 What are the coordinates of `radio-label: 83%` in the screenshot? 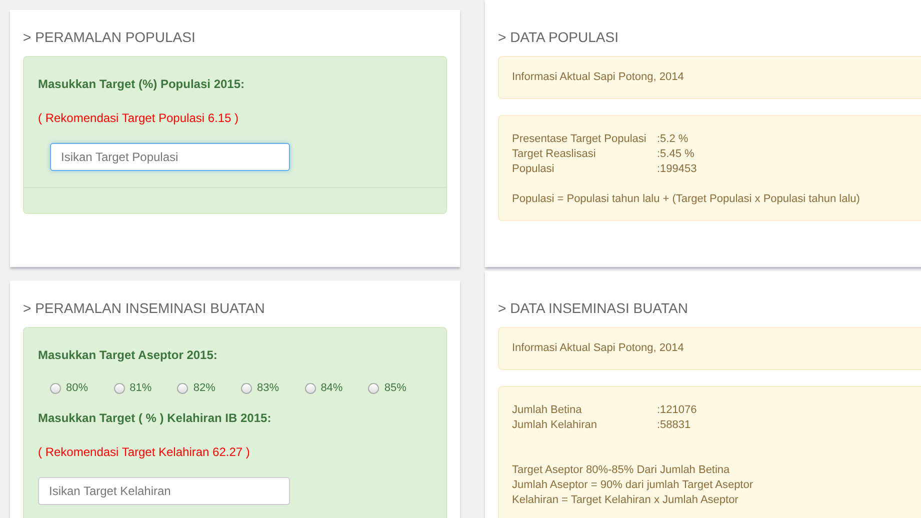 It's located at (268, 388).